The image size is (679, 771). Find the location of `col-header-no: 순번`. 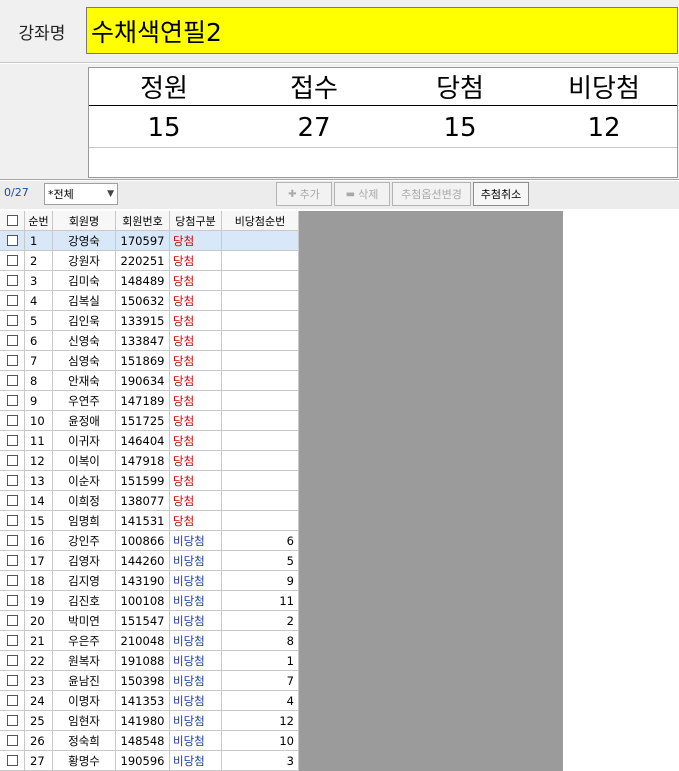

col-header-no: 순번 is located at coordinates (39, 221).